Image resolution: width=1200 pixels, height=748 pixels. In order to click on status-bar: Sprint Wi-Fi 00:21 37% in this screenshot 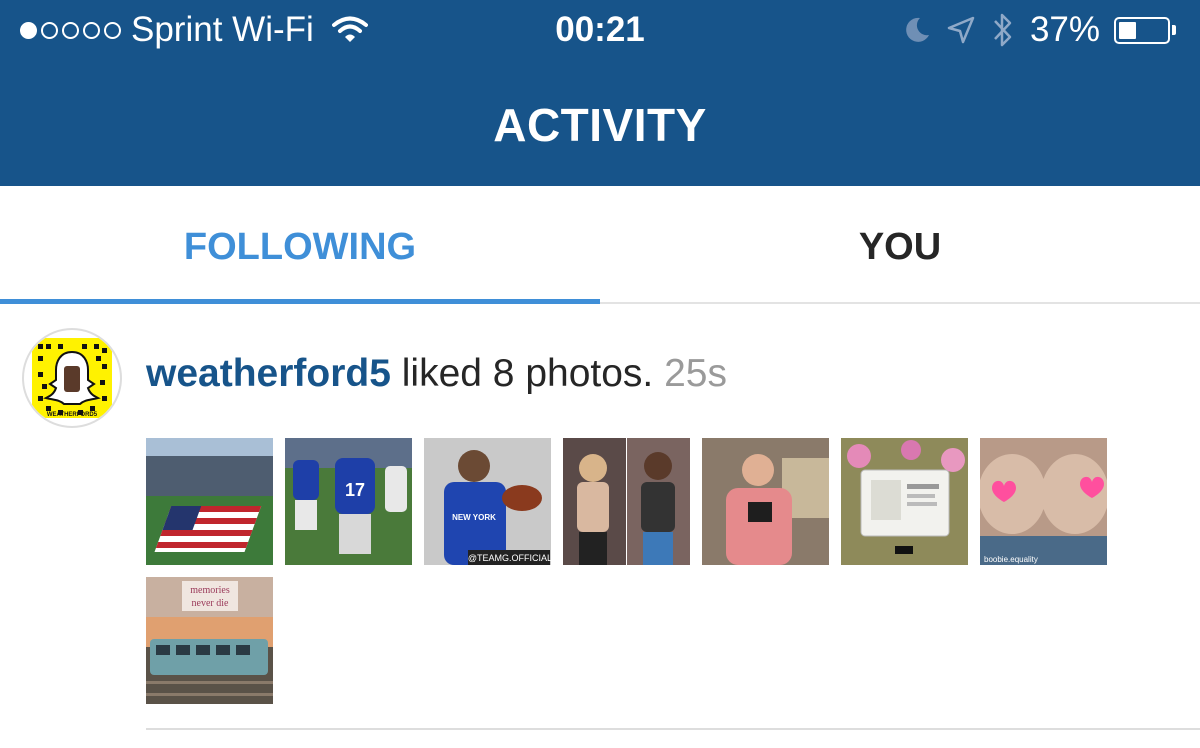, I will do `click(600, 31)`.